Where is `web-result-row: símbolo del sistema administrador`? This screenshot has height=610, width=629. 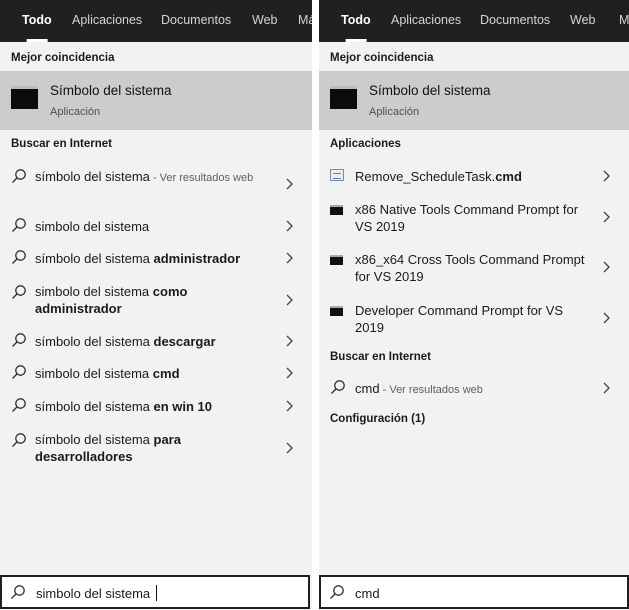
web-result-row: símbolo del sistema administrador is located at coordinates (156, 258).